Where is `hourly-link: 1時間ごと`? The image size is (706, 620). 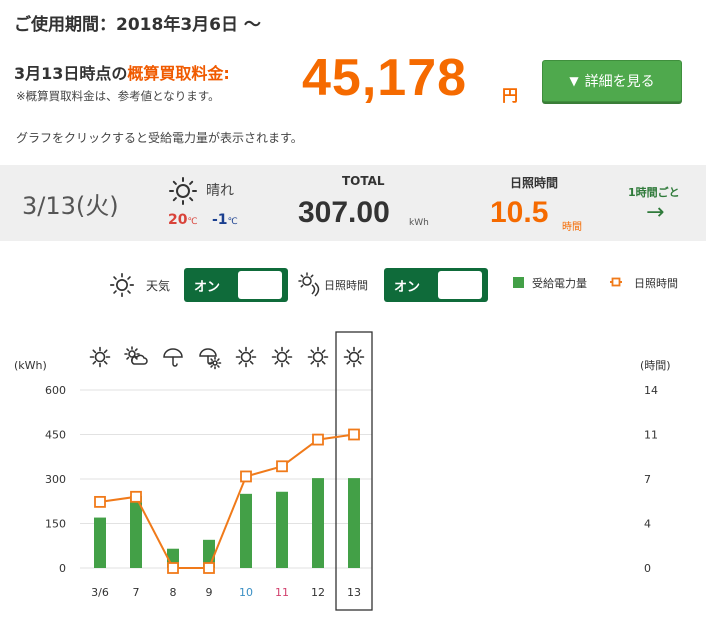 hourly-link: 1時間ごと is located at coordinates (654, 192).